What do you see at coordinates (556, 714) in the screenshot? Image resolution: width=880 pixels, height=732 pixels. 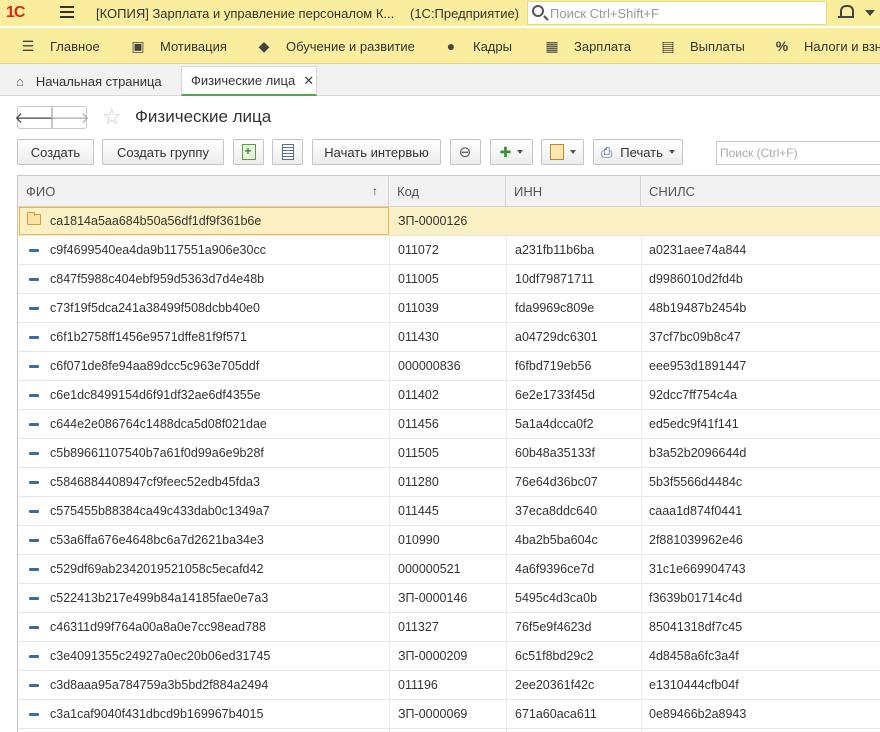 I see `cell-inn: 671a60aca611` at bounding box center [556, 714].